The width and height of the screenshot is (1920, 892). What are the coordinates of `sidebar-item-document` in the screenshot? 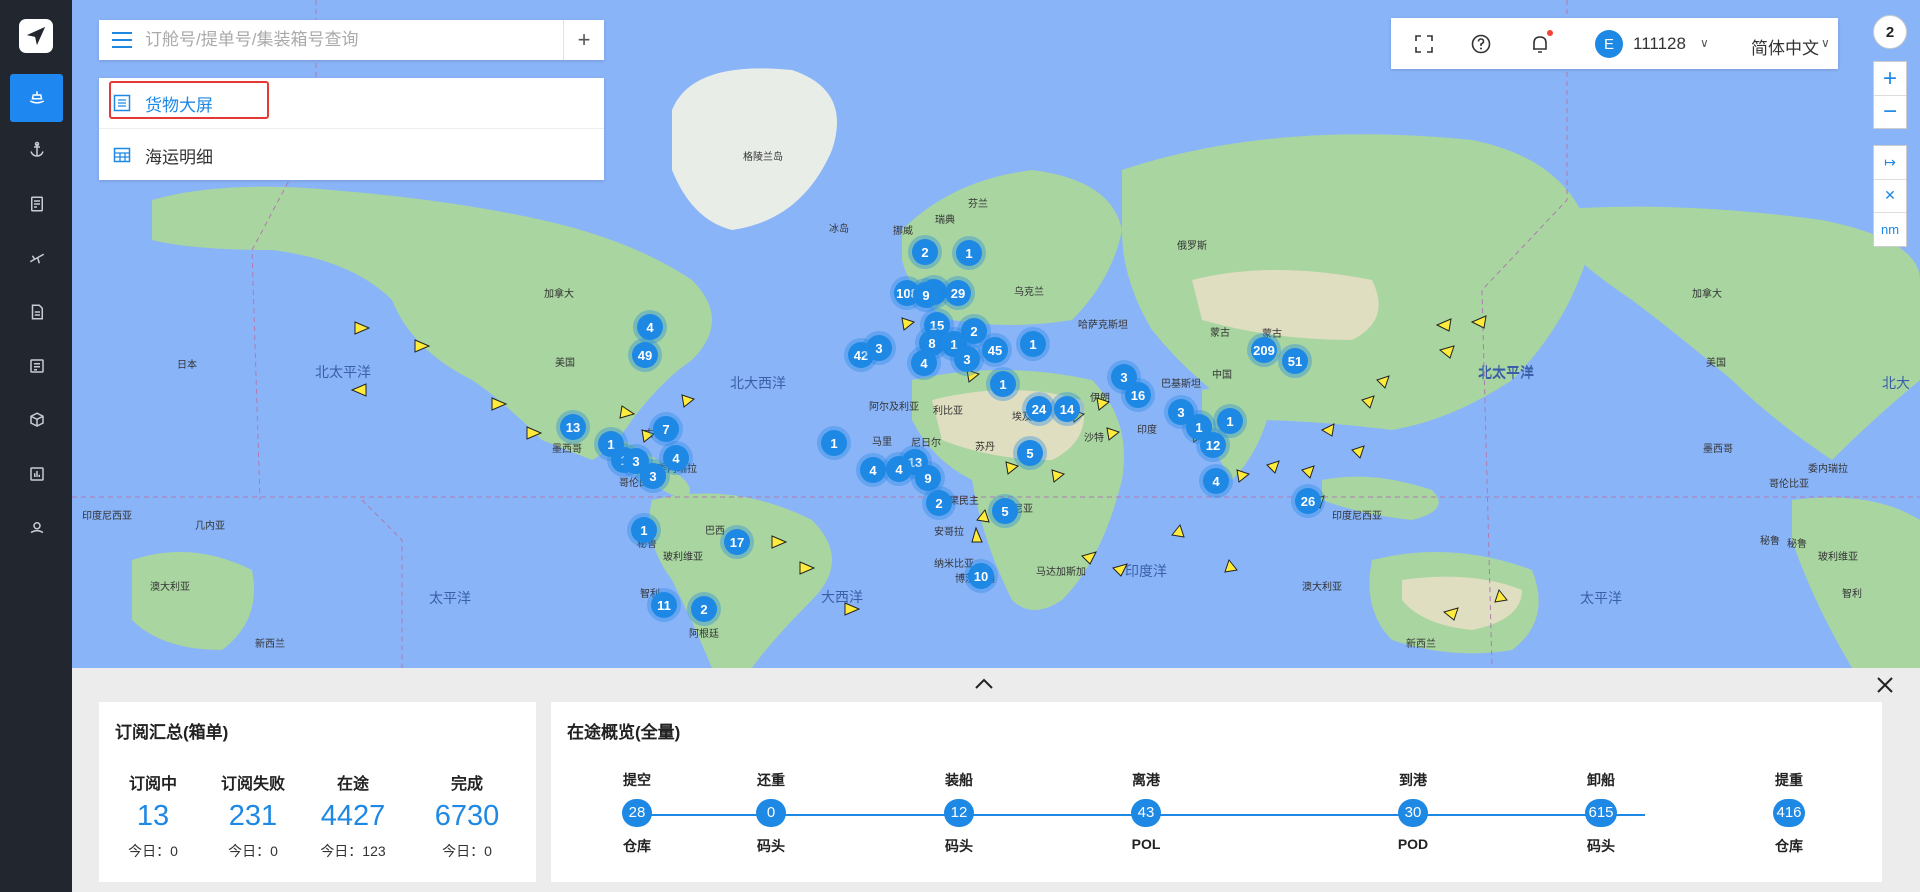 It's located at (36, 312).